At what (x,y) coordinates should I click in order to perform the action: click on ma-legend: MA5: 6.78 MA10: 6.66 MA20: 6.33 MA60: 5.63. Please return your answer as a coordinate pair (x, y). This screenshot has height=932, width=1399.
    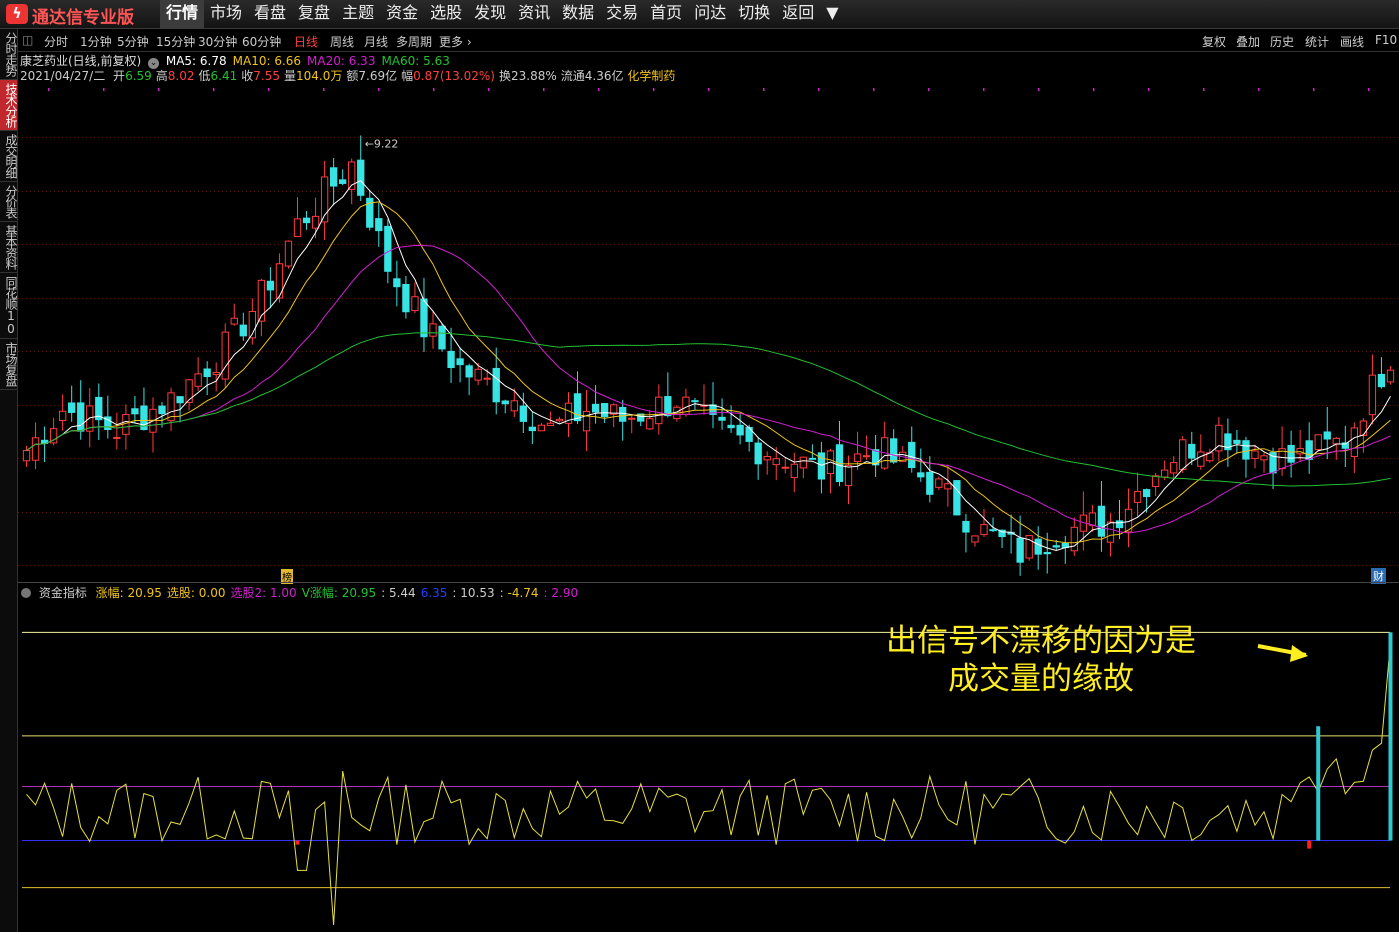
    Looking at the image, I should click on (311, 61).